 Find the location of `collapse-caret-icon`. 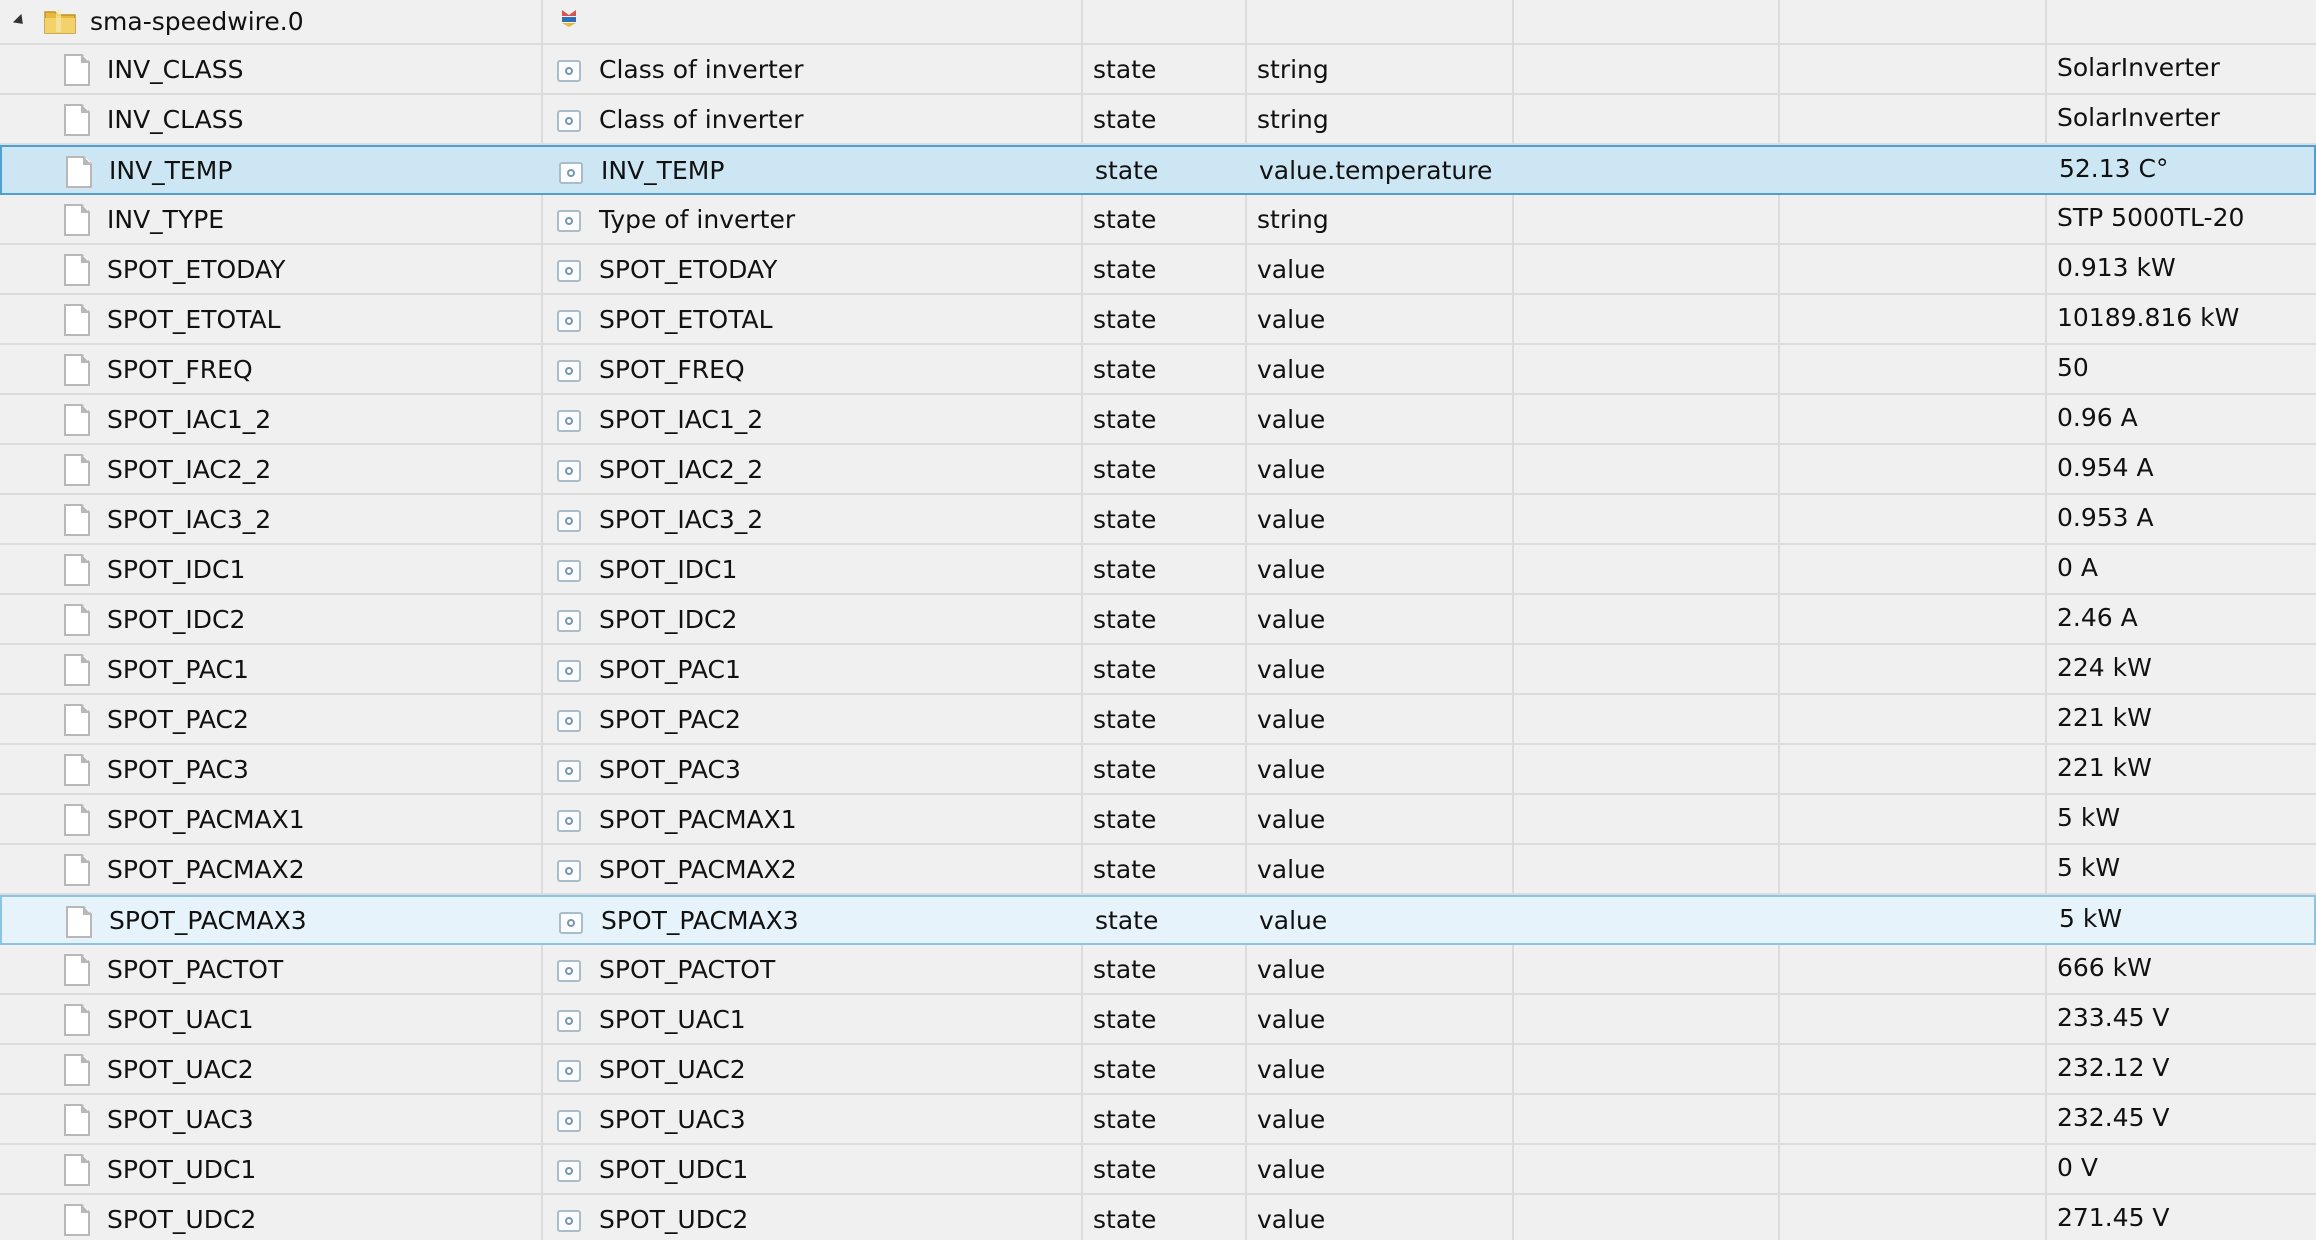

collapse-caret-icon is located at coordinates (20, 21).